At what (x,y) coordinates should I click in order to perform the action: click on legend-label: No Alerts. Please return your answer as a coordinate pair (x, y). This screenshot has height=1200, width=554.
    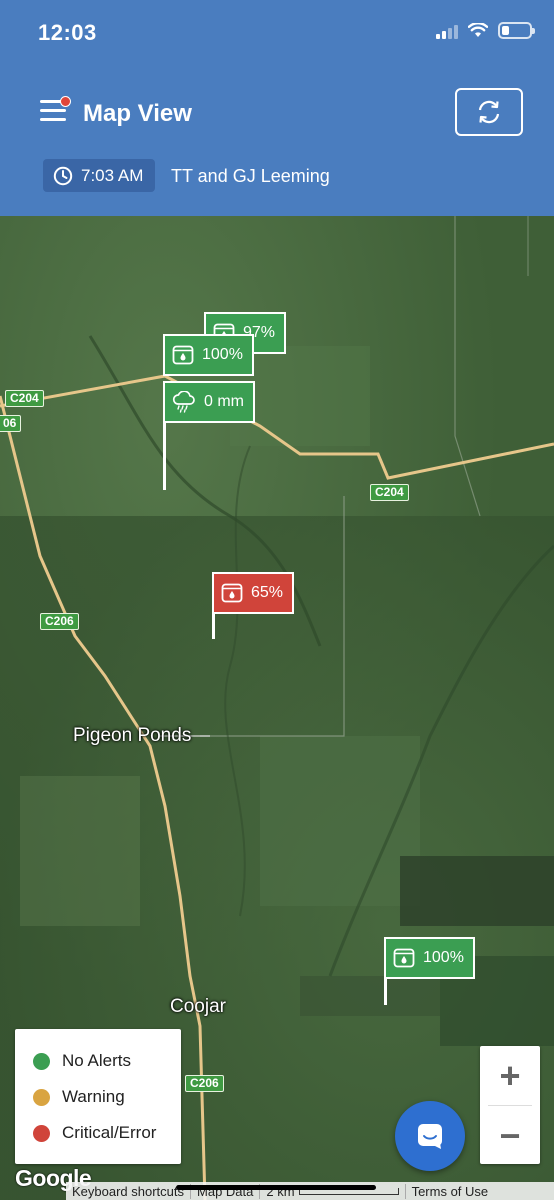
    Looking at the image, I should click on (96, 1060).